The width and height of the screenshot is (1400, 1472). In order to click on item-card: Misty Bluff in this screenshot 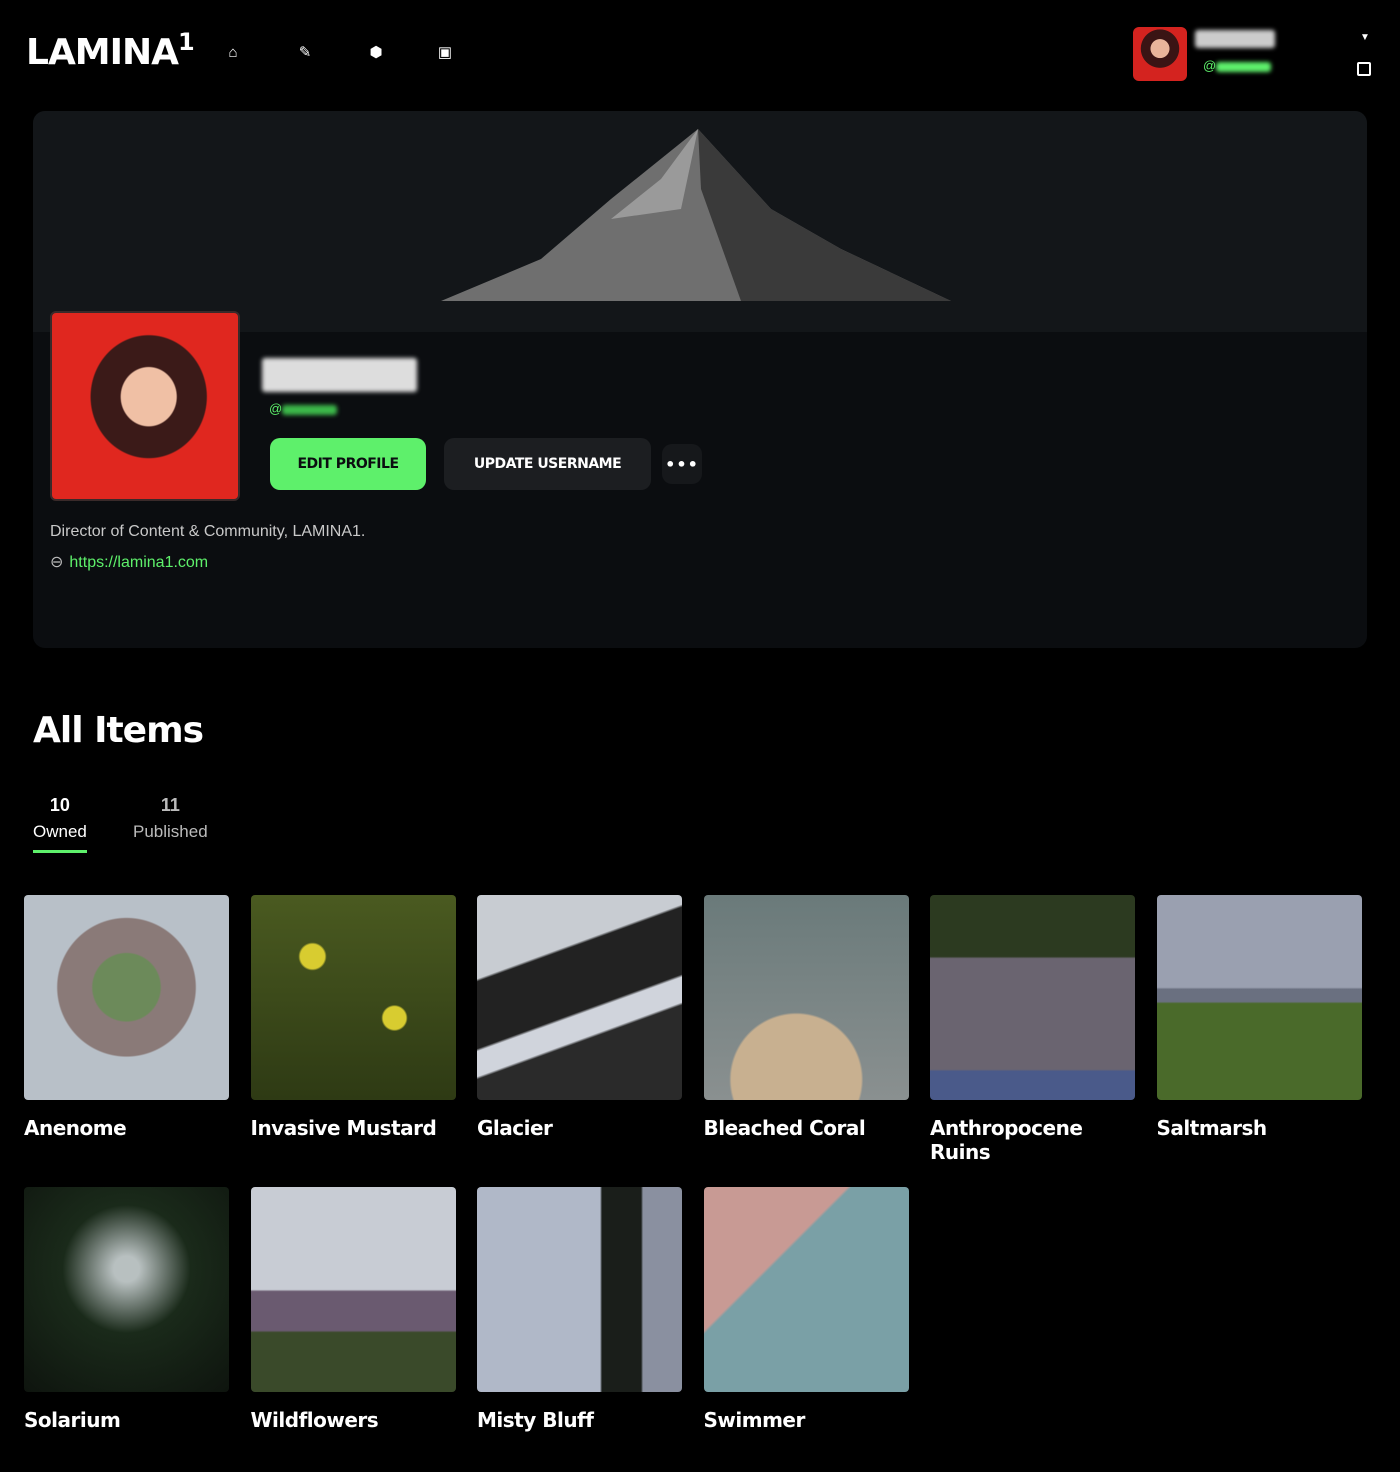, I will do `click(579, 1309)`.